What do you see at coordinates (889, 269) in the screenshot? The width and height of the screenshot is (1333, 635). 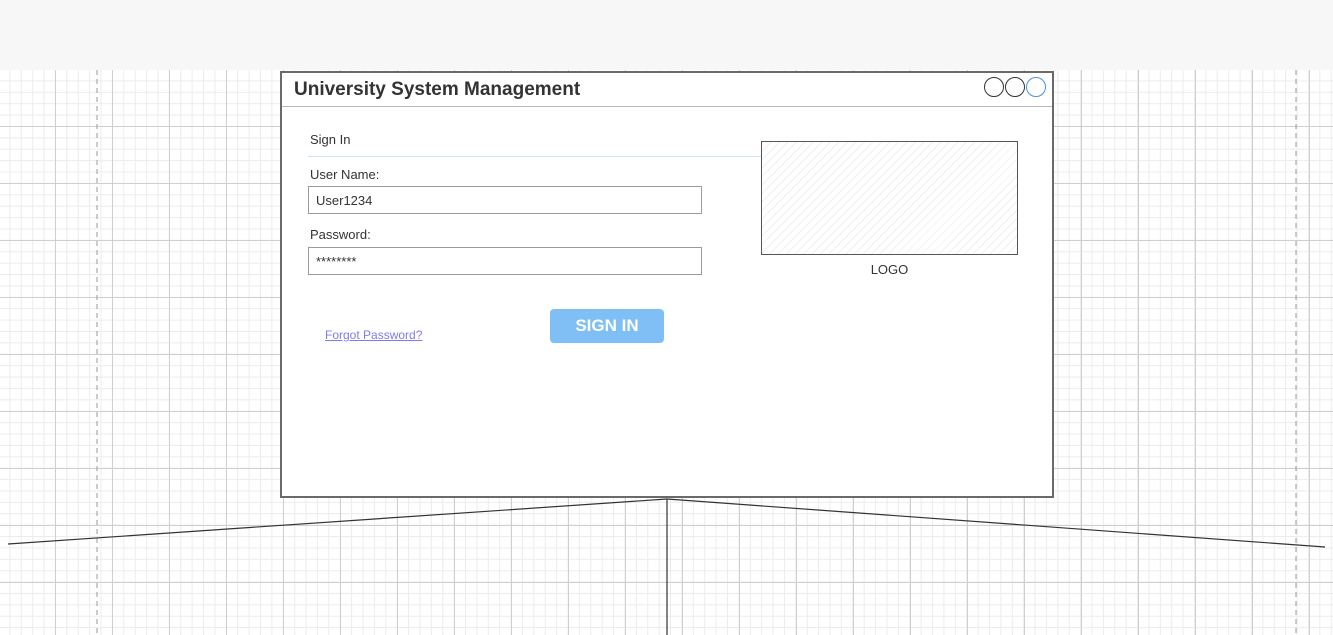 I see `logo-caption: LOGO` at bounding box center [889, 269].